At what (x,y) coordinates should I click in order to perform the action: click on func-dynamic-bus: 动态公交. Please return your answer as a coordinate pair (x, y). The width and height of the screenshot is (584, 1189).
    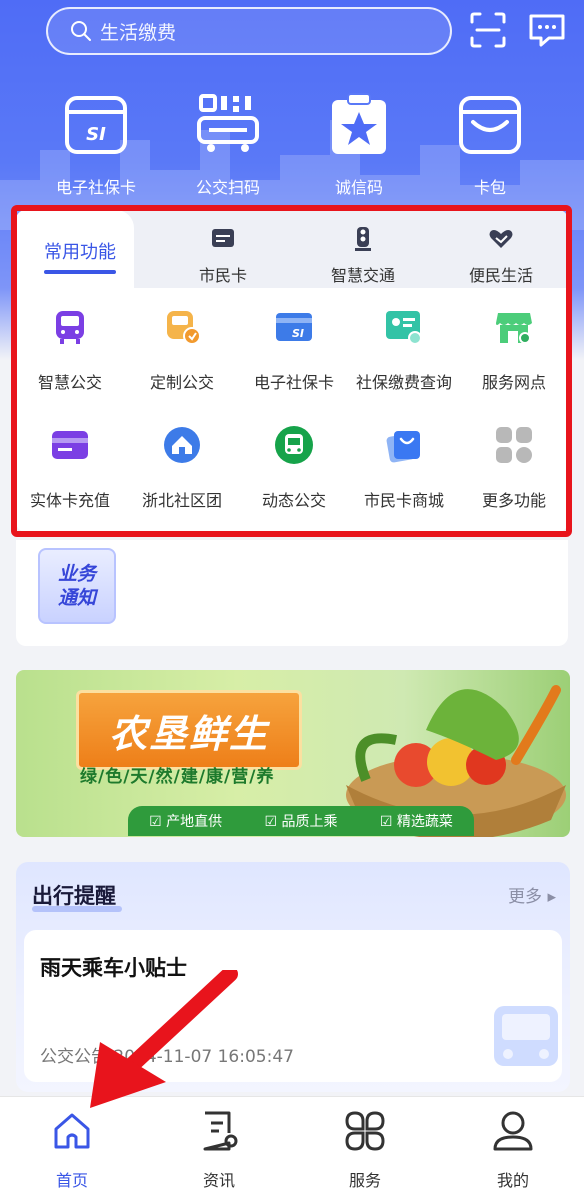
    Looking at the image, I should click on (294, 468).